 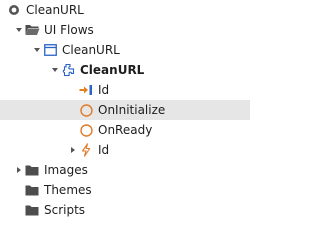 What do you see at coordinates (86, 90) in the screenshot?
I see `input-parameter-icon` at bounding box center [86, 90].